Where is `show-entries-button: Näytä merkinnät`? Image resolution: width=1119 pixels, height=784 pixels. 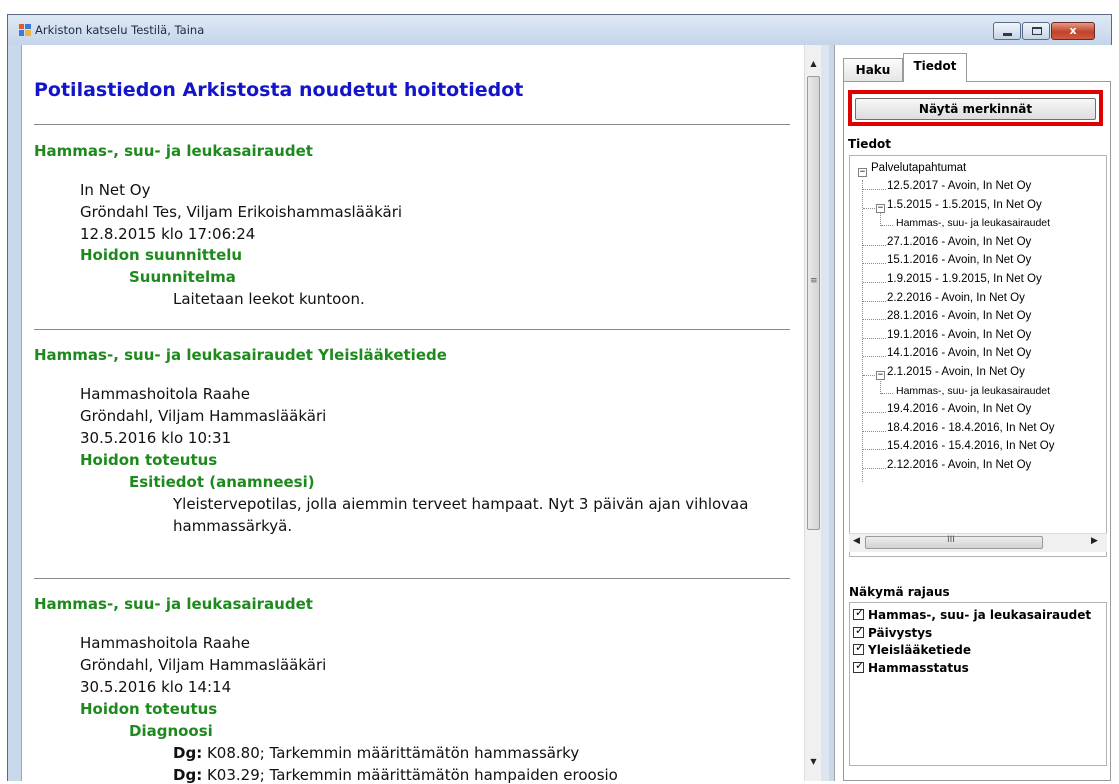
show-entries-button: Näytä merkinnät is located at coordinates (975, 109).